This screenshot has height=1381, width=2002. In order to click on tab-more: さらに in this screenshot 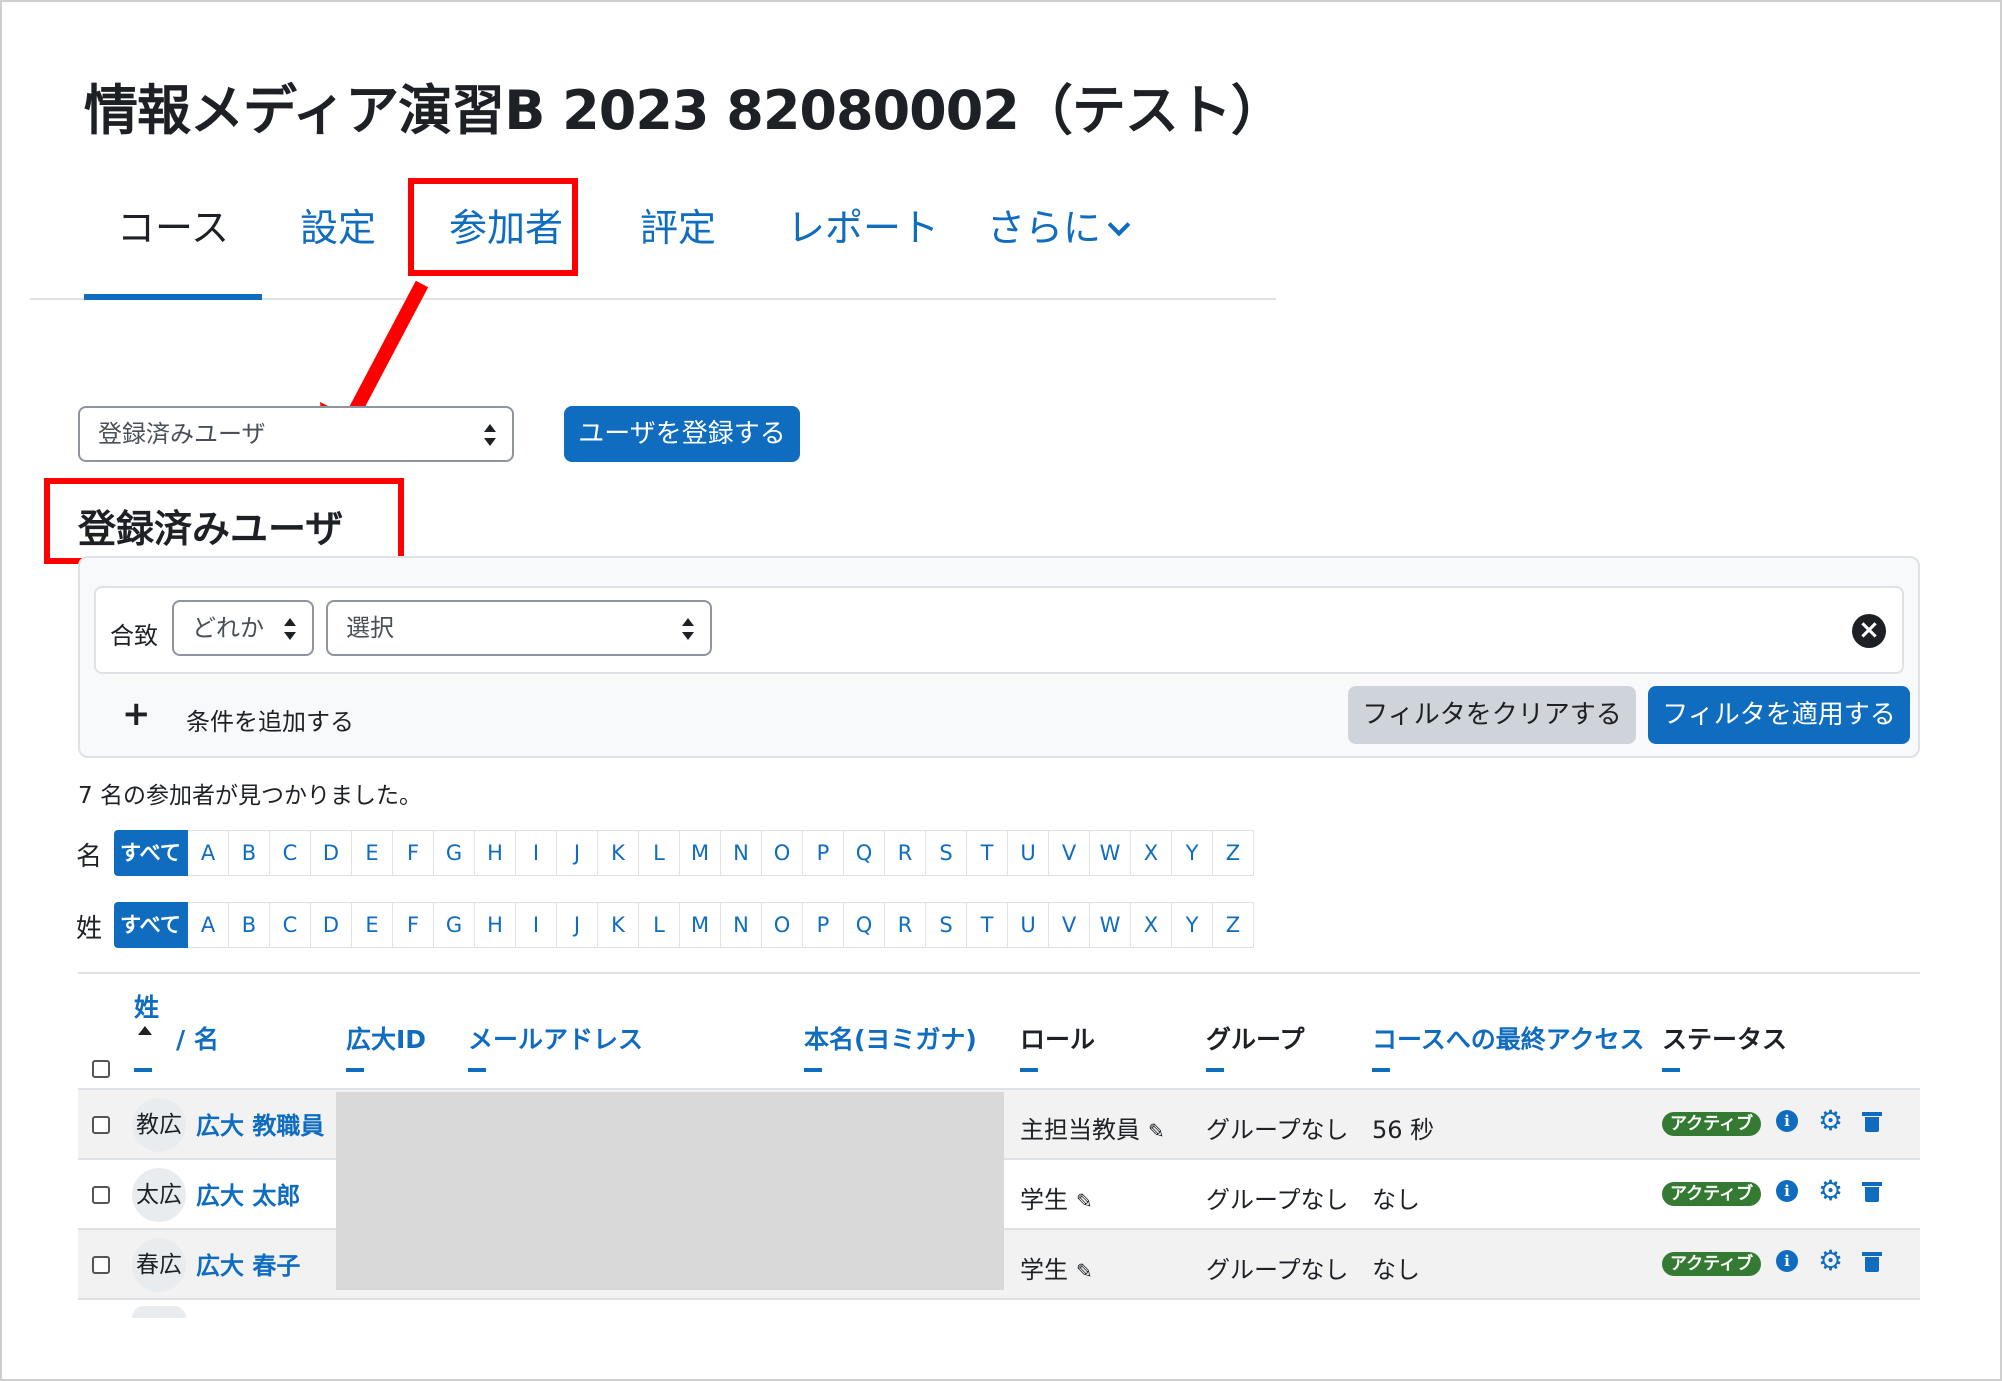, I will do `click(1057, 250)`.